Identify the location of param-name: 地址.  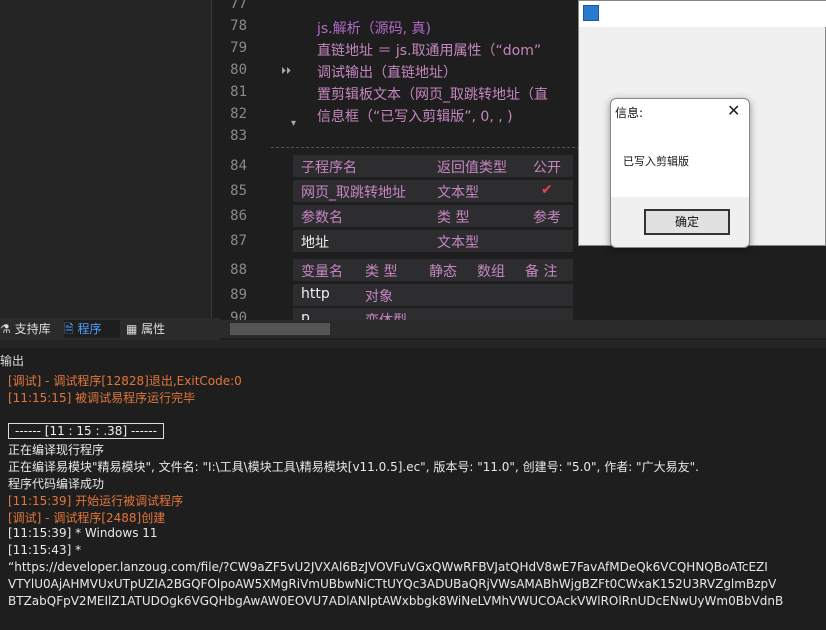
(315, 242).